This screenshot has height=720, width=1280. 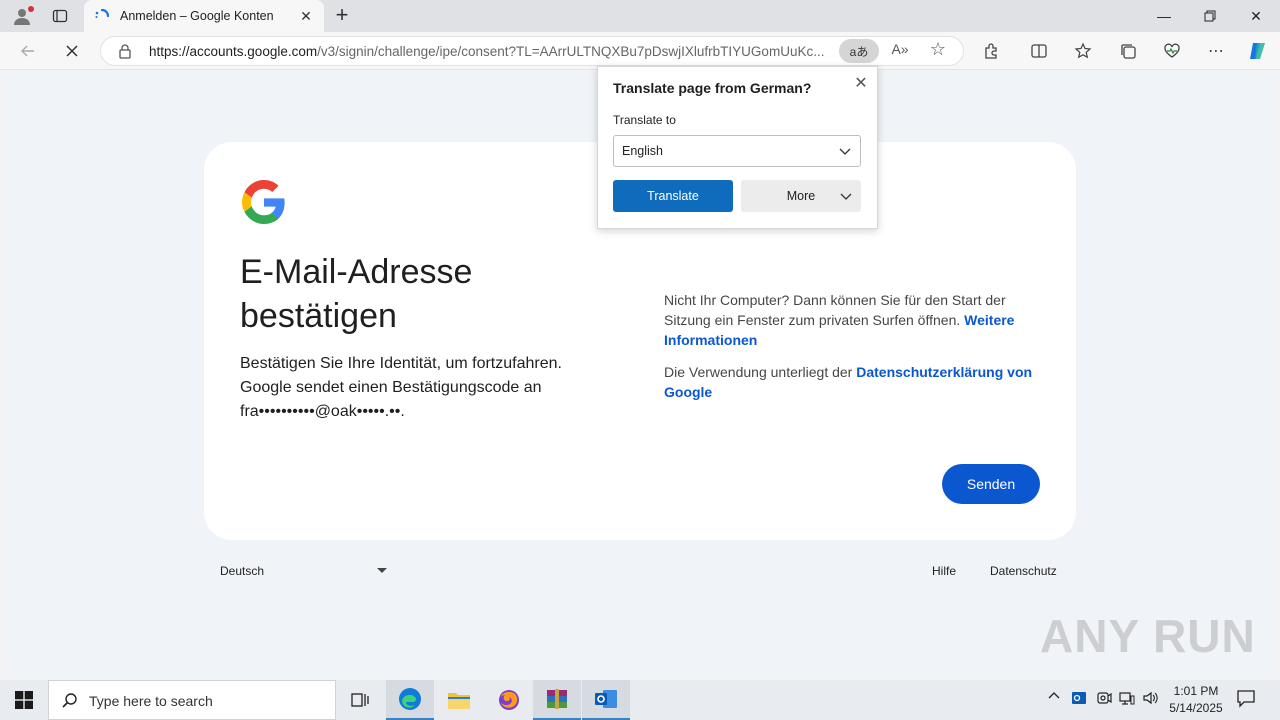 I want to click on more-button: More, so click(x=801, y=196).